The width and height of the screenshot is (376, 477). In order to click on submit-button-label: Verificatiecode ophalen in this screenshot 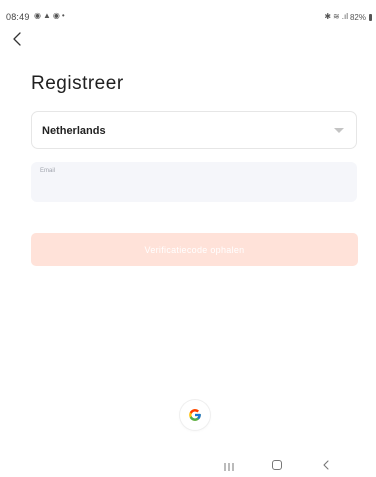, I will do `click(194, 249)`.